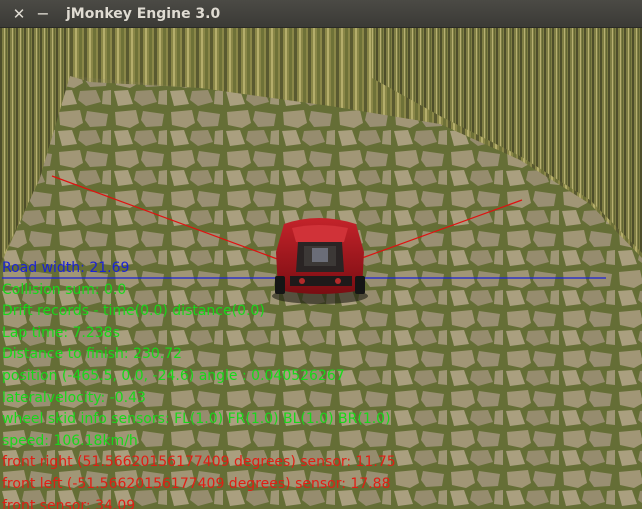 This screenshot has height=509, width=642. I want to click on drift-records-readout: Drift records - time(0.0) distance(0.0), so click(133, 311).